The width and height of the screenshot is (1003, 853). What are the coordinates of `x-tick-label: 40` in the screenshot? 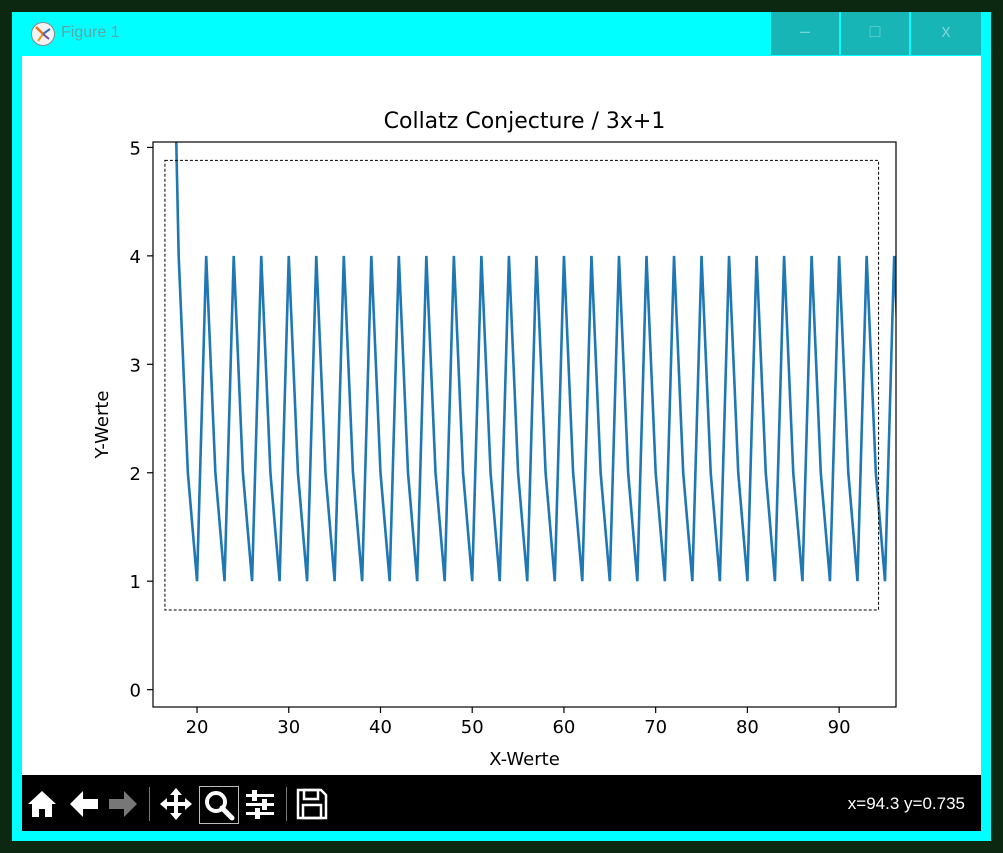 It's located at (380, 727).